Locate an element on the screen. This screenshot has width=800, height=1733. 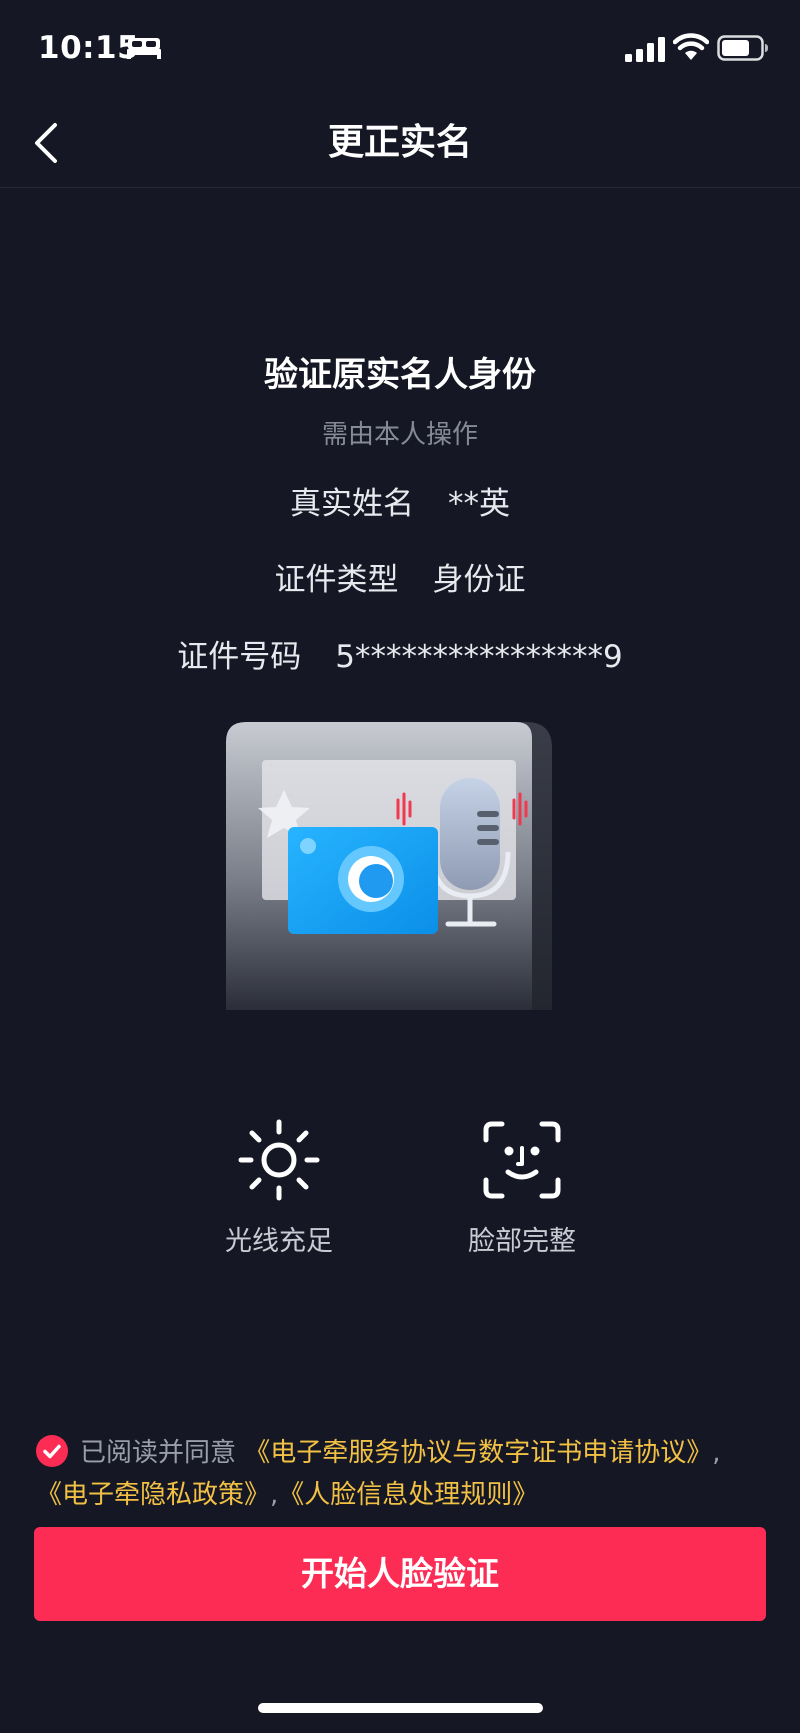
status-bar: 10:15 is located at coordinates (400, 50).